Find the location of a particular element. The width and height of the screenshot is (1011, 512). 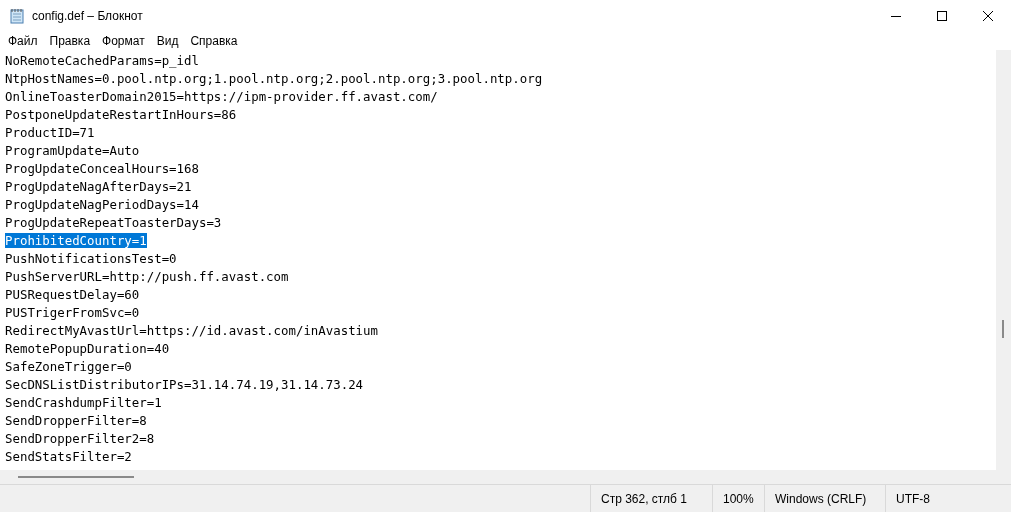

text-line: PushNotificationsTest=0 is located at coordinates (91, 258).